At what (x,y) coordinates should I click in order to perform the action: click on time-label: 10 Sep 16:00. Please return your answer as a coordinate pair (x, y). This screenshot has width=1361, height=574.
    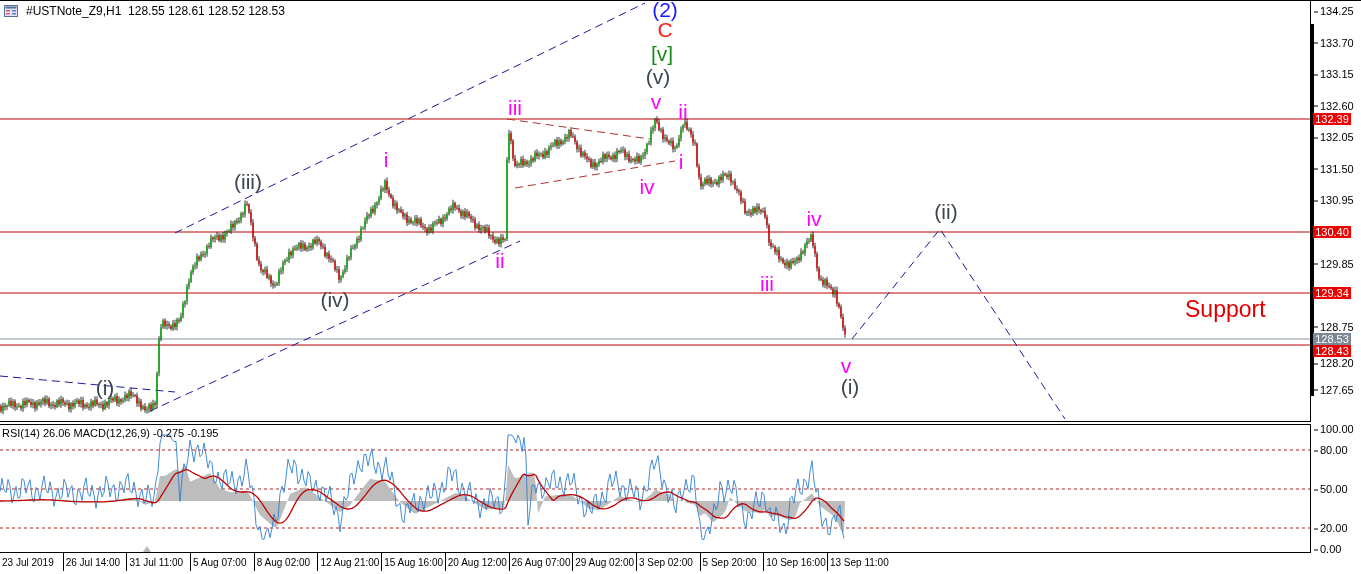
    Looking at the image, I should click on (795, 562).